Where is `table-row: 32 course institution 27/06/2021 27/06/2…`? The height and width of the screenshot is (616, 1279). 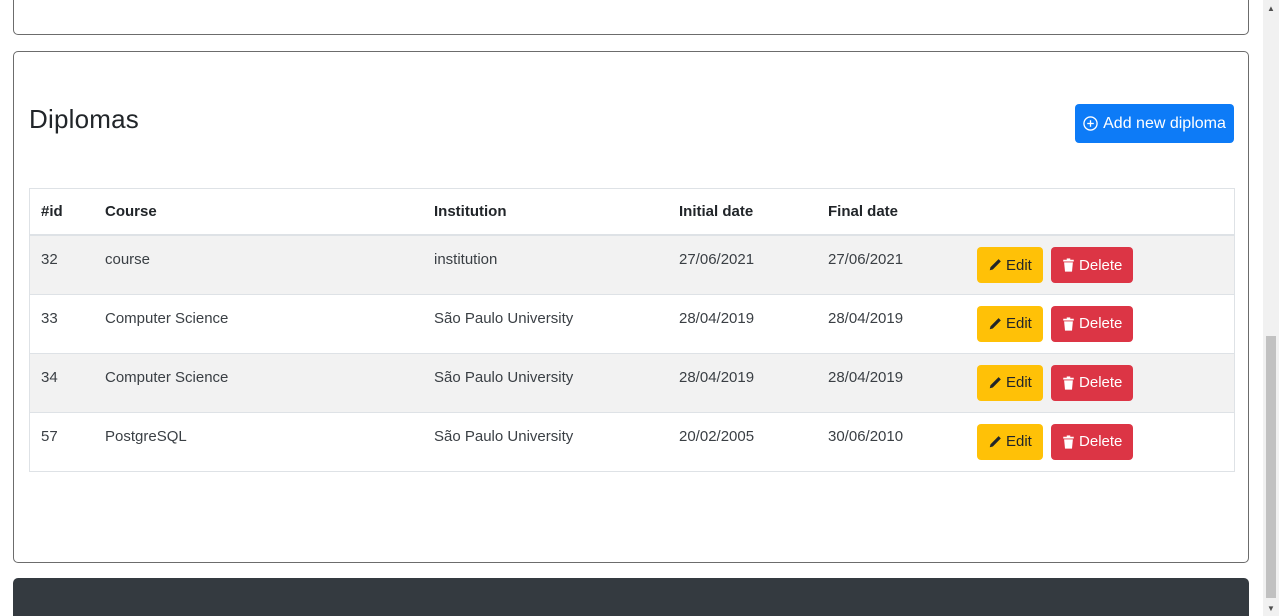
table-row: 32 course institution 27/06/2021 27/06/2… is located at coordinates (632, 264).